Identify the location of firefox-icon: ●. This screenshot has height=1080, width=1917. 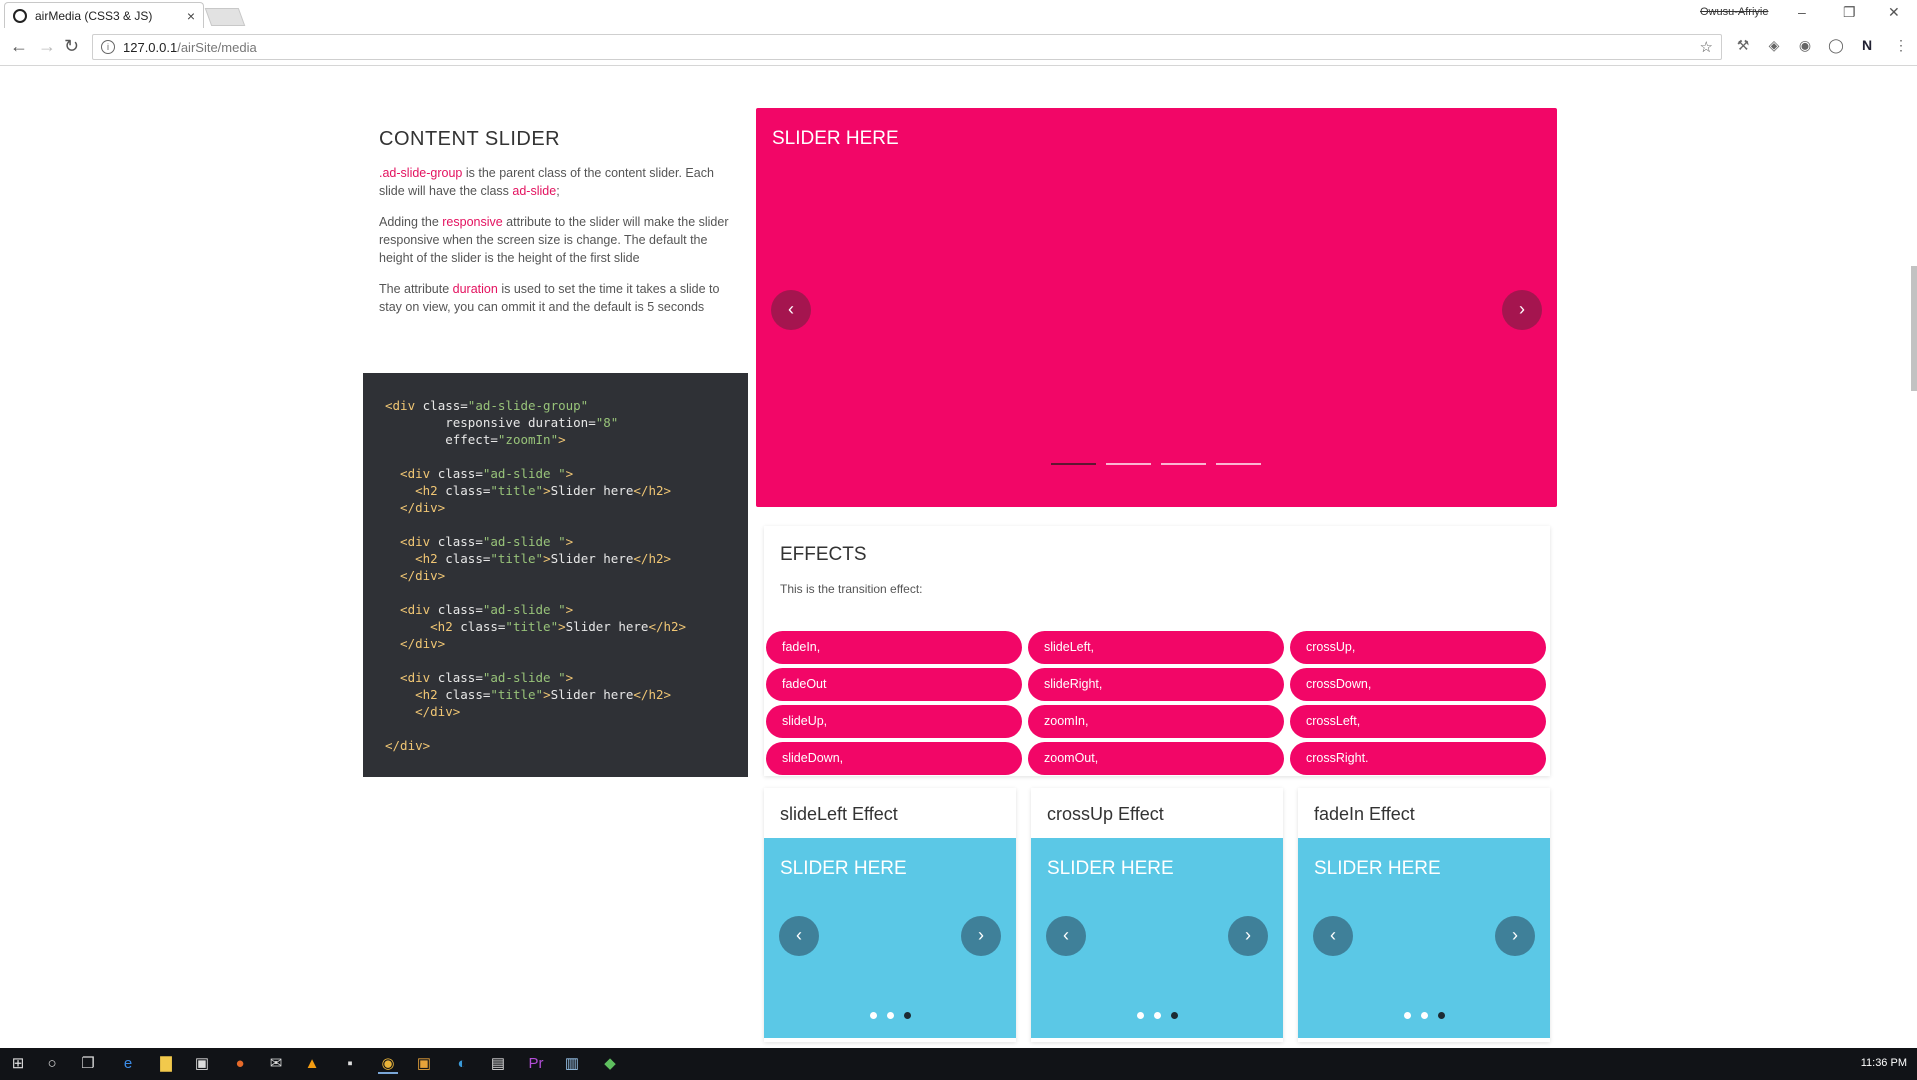
(240, 1064).